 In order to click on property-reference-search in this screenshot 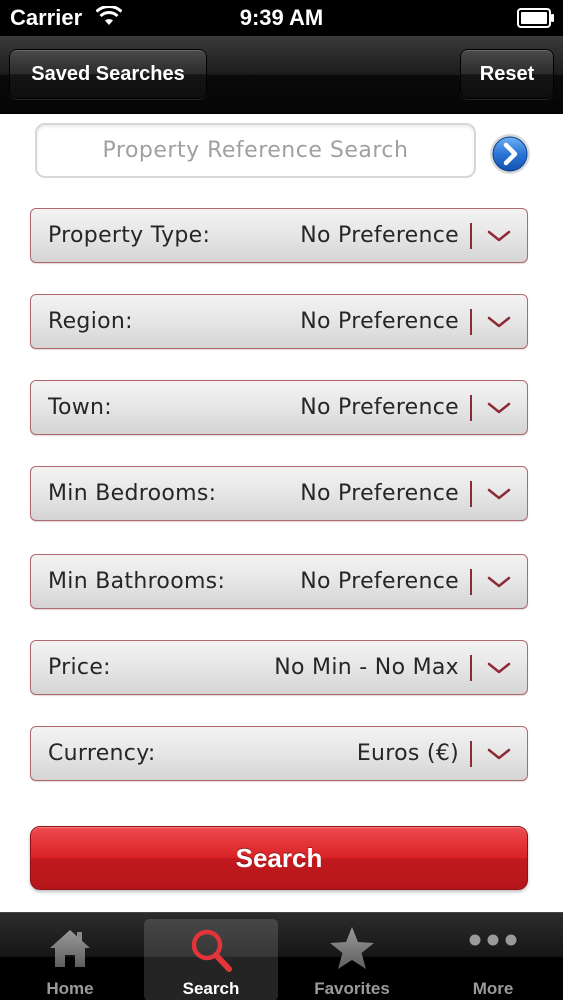, I will do `click(255, 150)`.